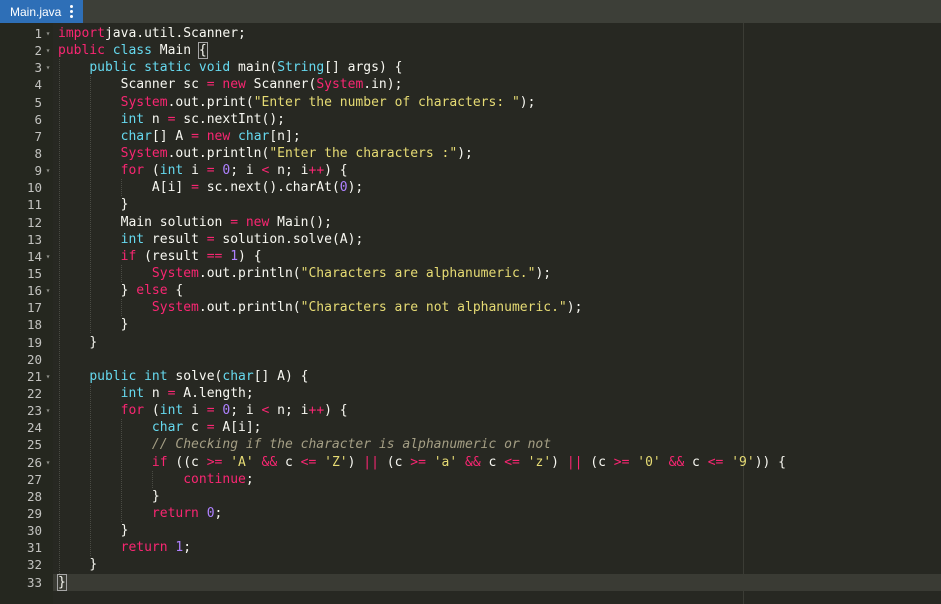 Image resolution: width=941 pixels, height=604 pixels. I want to click on line-source: importjava.util.Scanner;, so click(152, 33).